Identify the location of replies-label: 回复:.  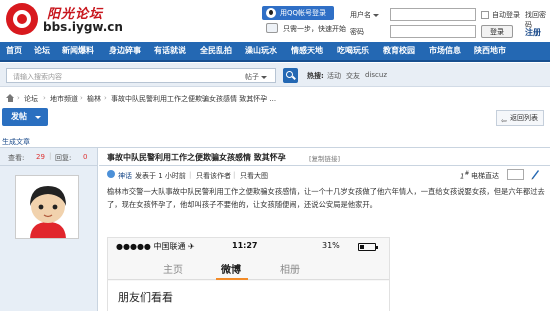
(63, 158).